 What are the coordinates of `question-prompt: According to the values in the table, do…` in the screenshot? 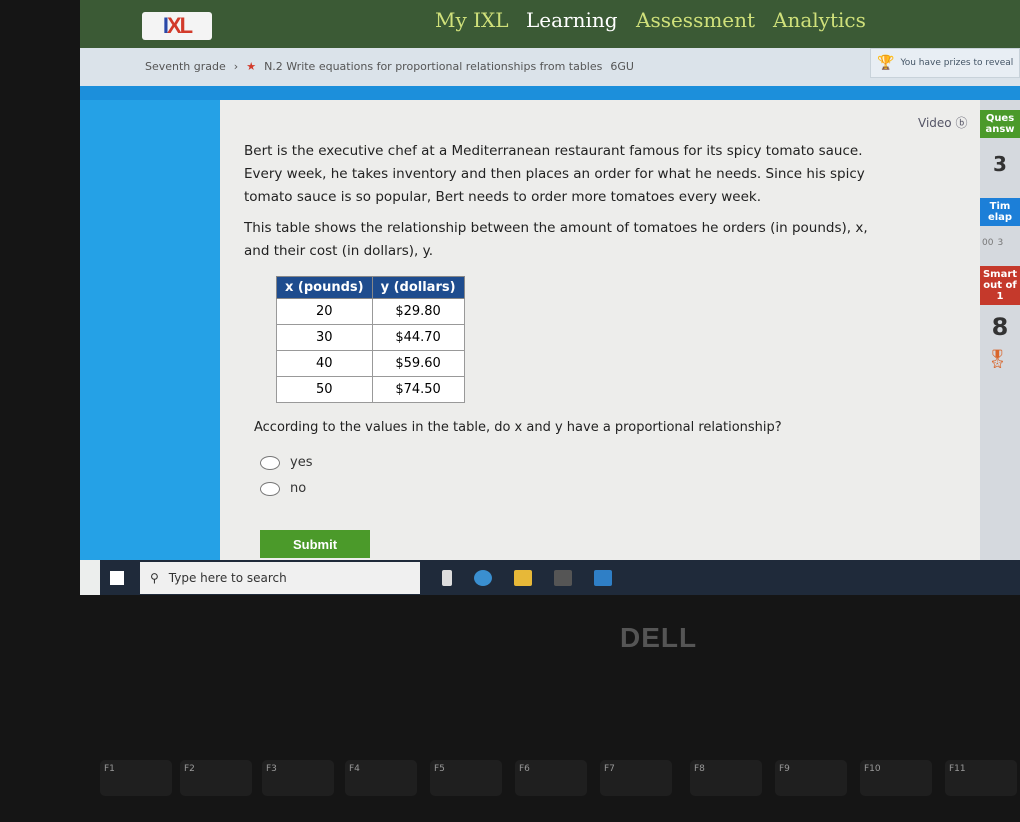 It's located at (518, 427).